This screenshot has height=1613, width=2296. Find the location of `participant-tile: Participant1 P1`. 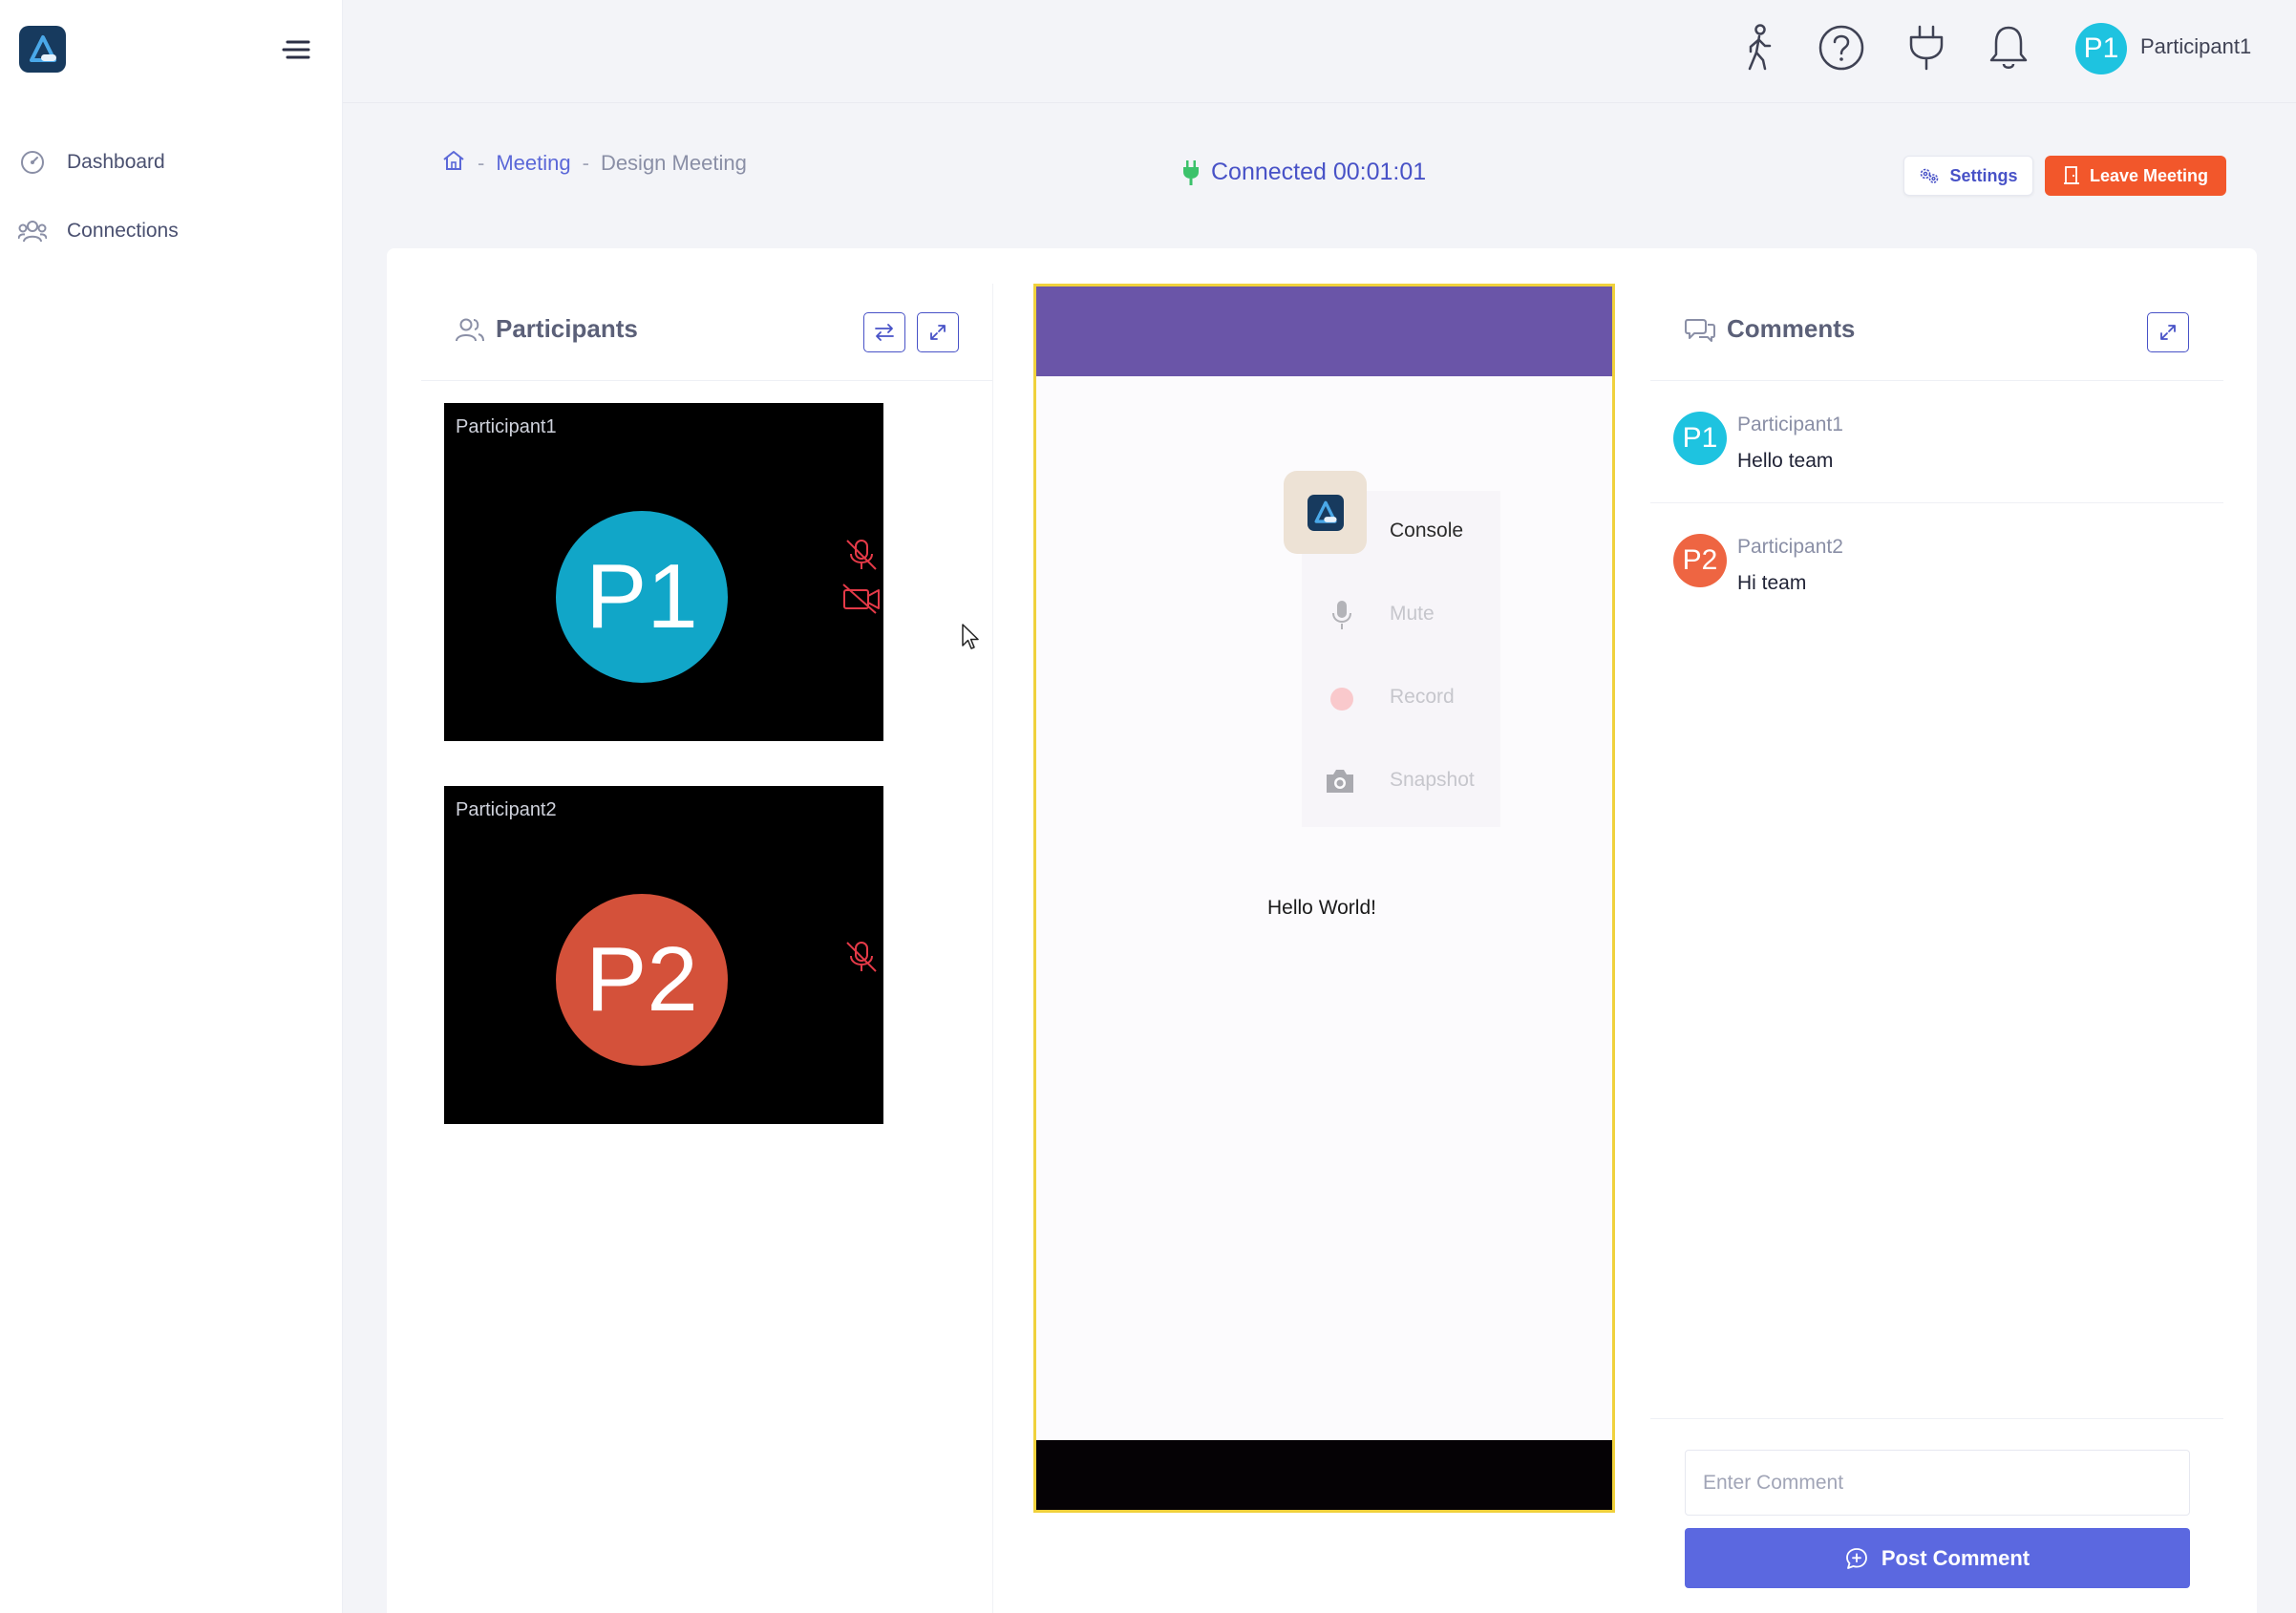

participant-tile: Participant1 P1 is located at coordinates (663, 572).